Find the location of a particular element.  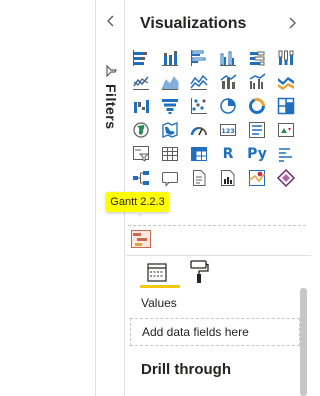

kpi-icon is located at coordinates (286, 130).